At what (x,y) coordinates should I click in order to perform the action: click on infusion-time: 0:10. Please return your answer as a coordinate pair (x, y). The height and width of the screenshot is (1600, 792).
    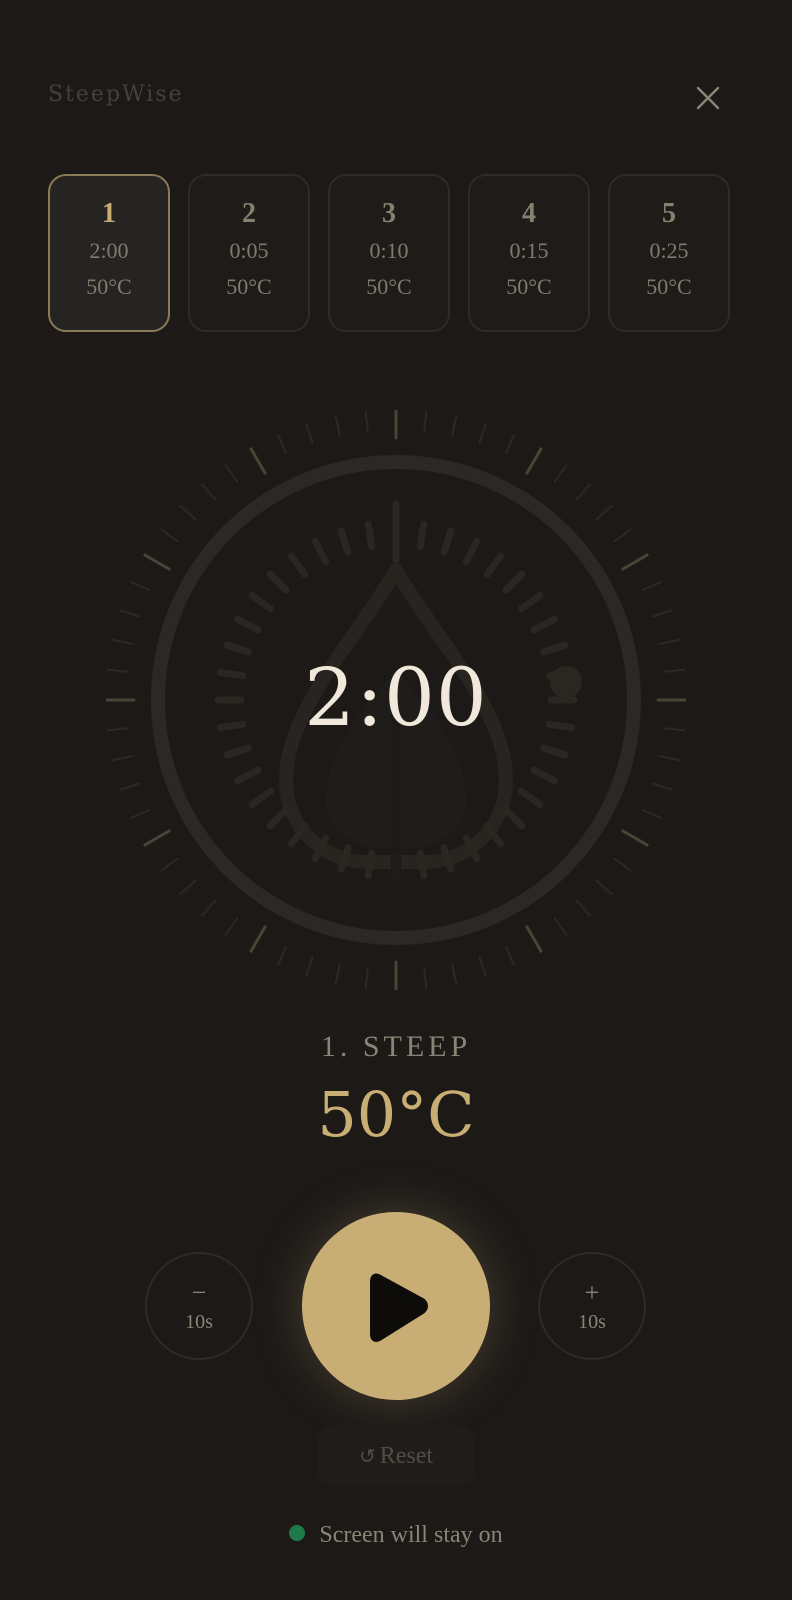
    Looking at the image, I should click on (389, 250).